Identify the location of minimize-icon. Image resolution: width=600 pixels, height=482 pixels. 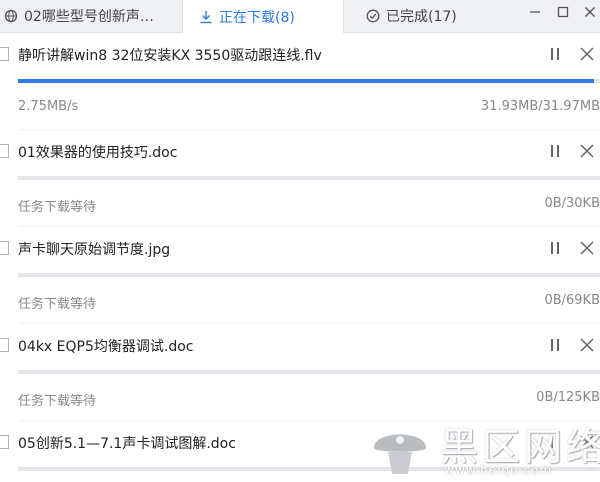
(535, 12).